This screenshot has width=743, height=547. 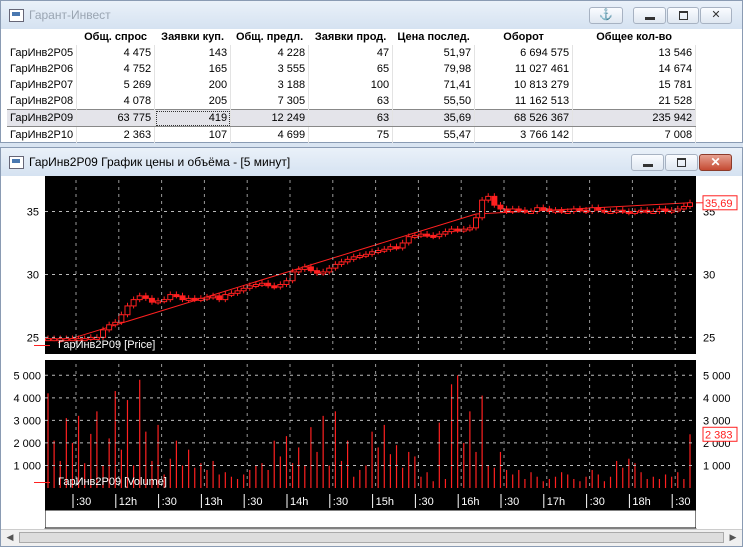 I want to click on cell-supply: 3 555, so click(x=270, y=69).